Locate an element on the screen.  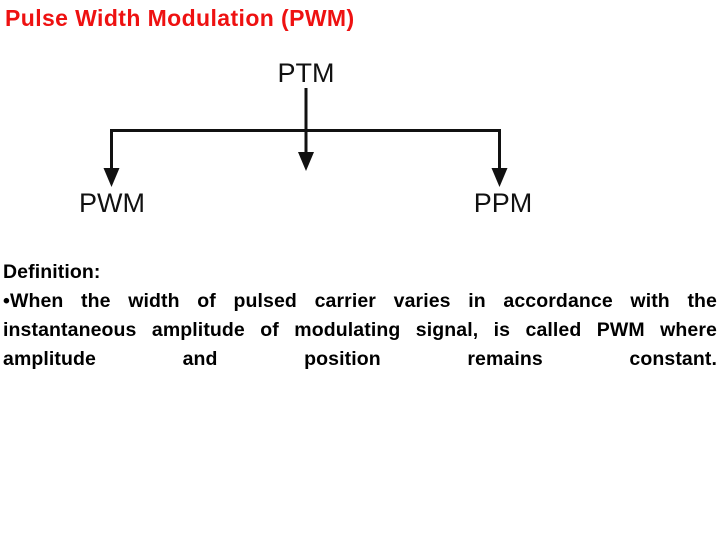
arrow-bus-to-ppm is located at coordinates (499, 158).